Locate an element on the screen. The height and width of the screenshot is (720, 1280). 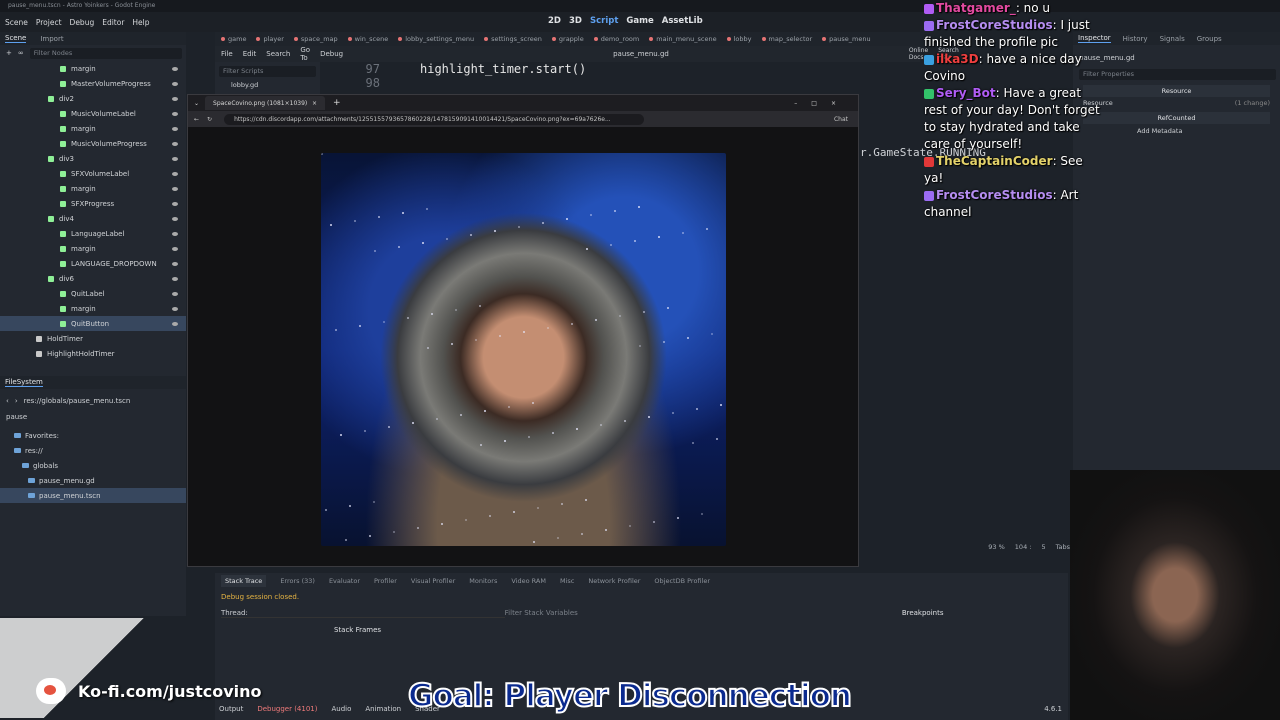
debugger-tab: ObjectDB Profiler is located at coordinates (682, 581).